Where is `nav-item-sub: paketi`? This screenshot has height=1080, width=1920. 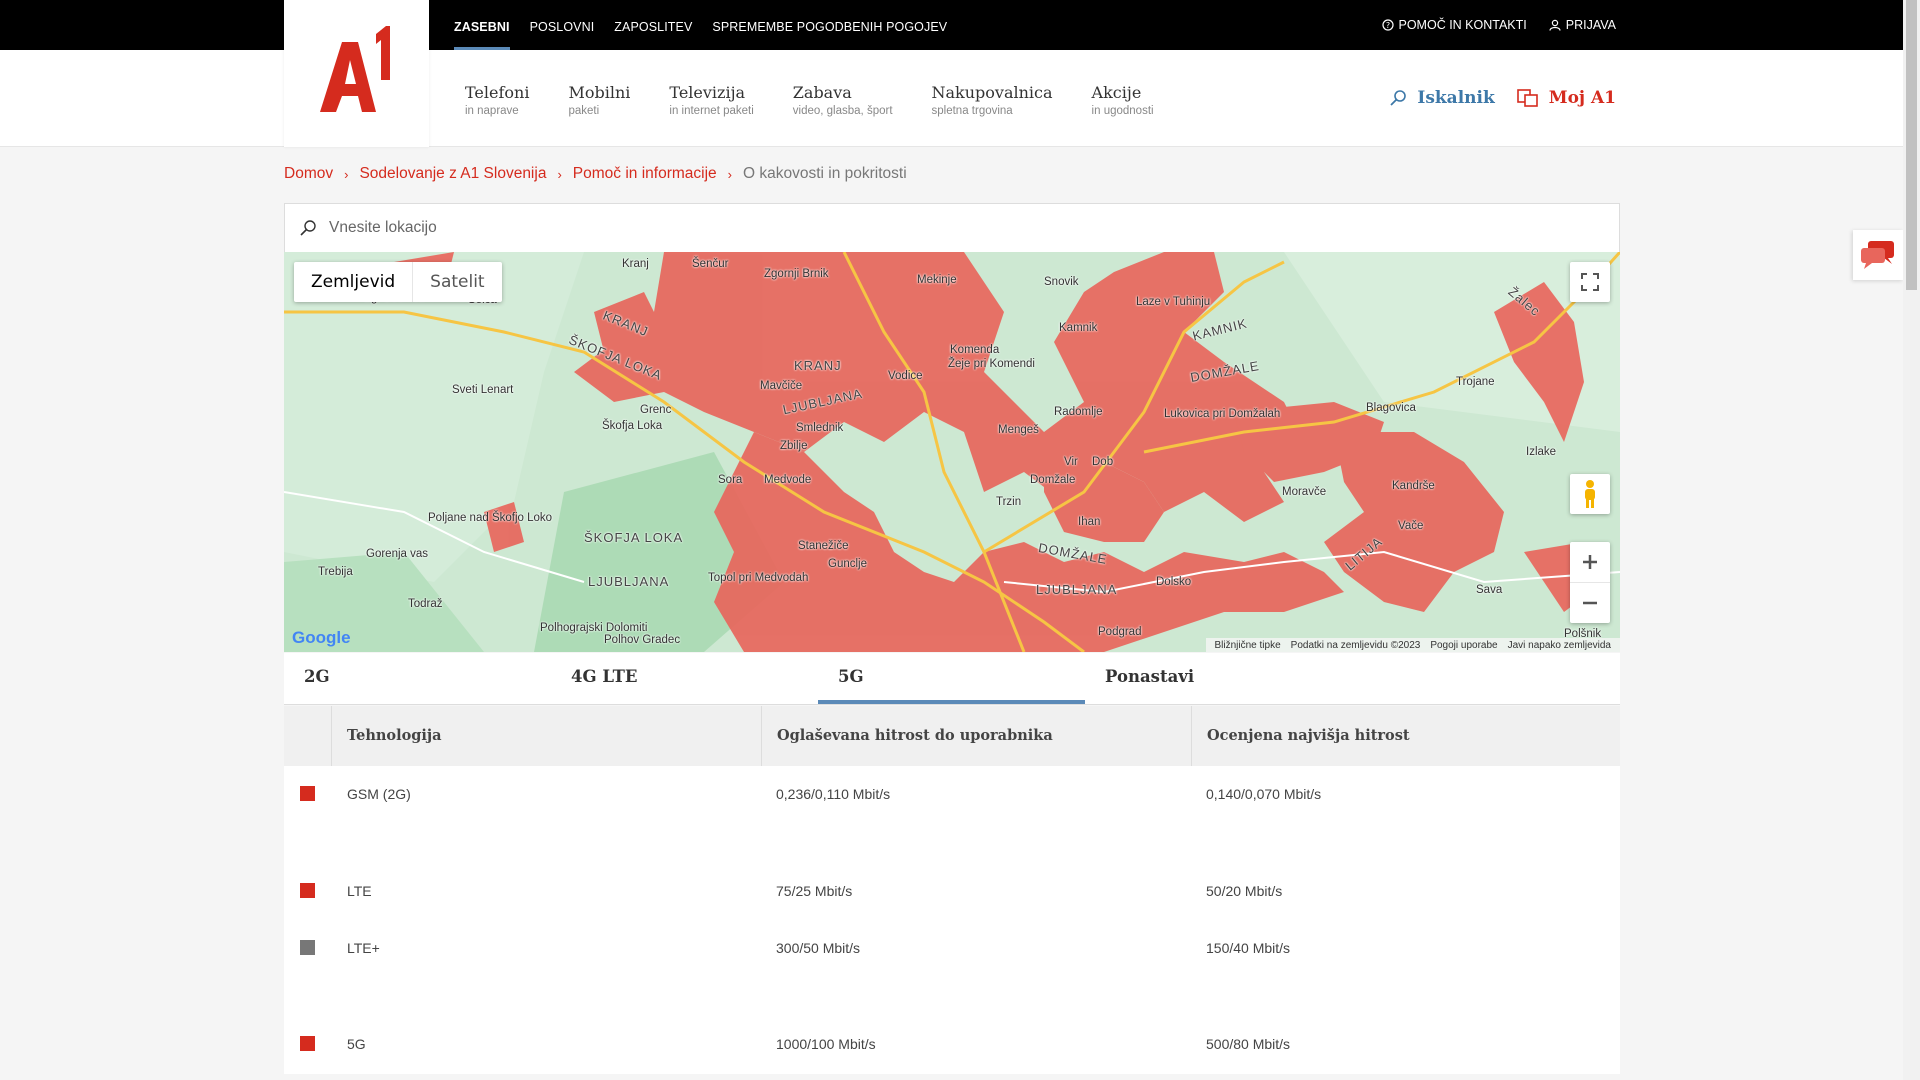
nav-item-sub: paketi is located at coordinates (584, 111).